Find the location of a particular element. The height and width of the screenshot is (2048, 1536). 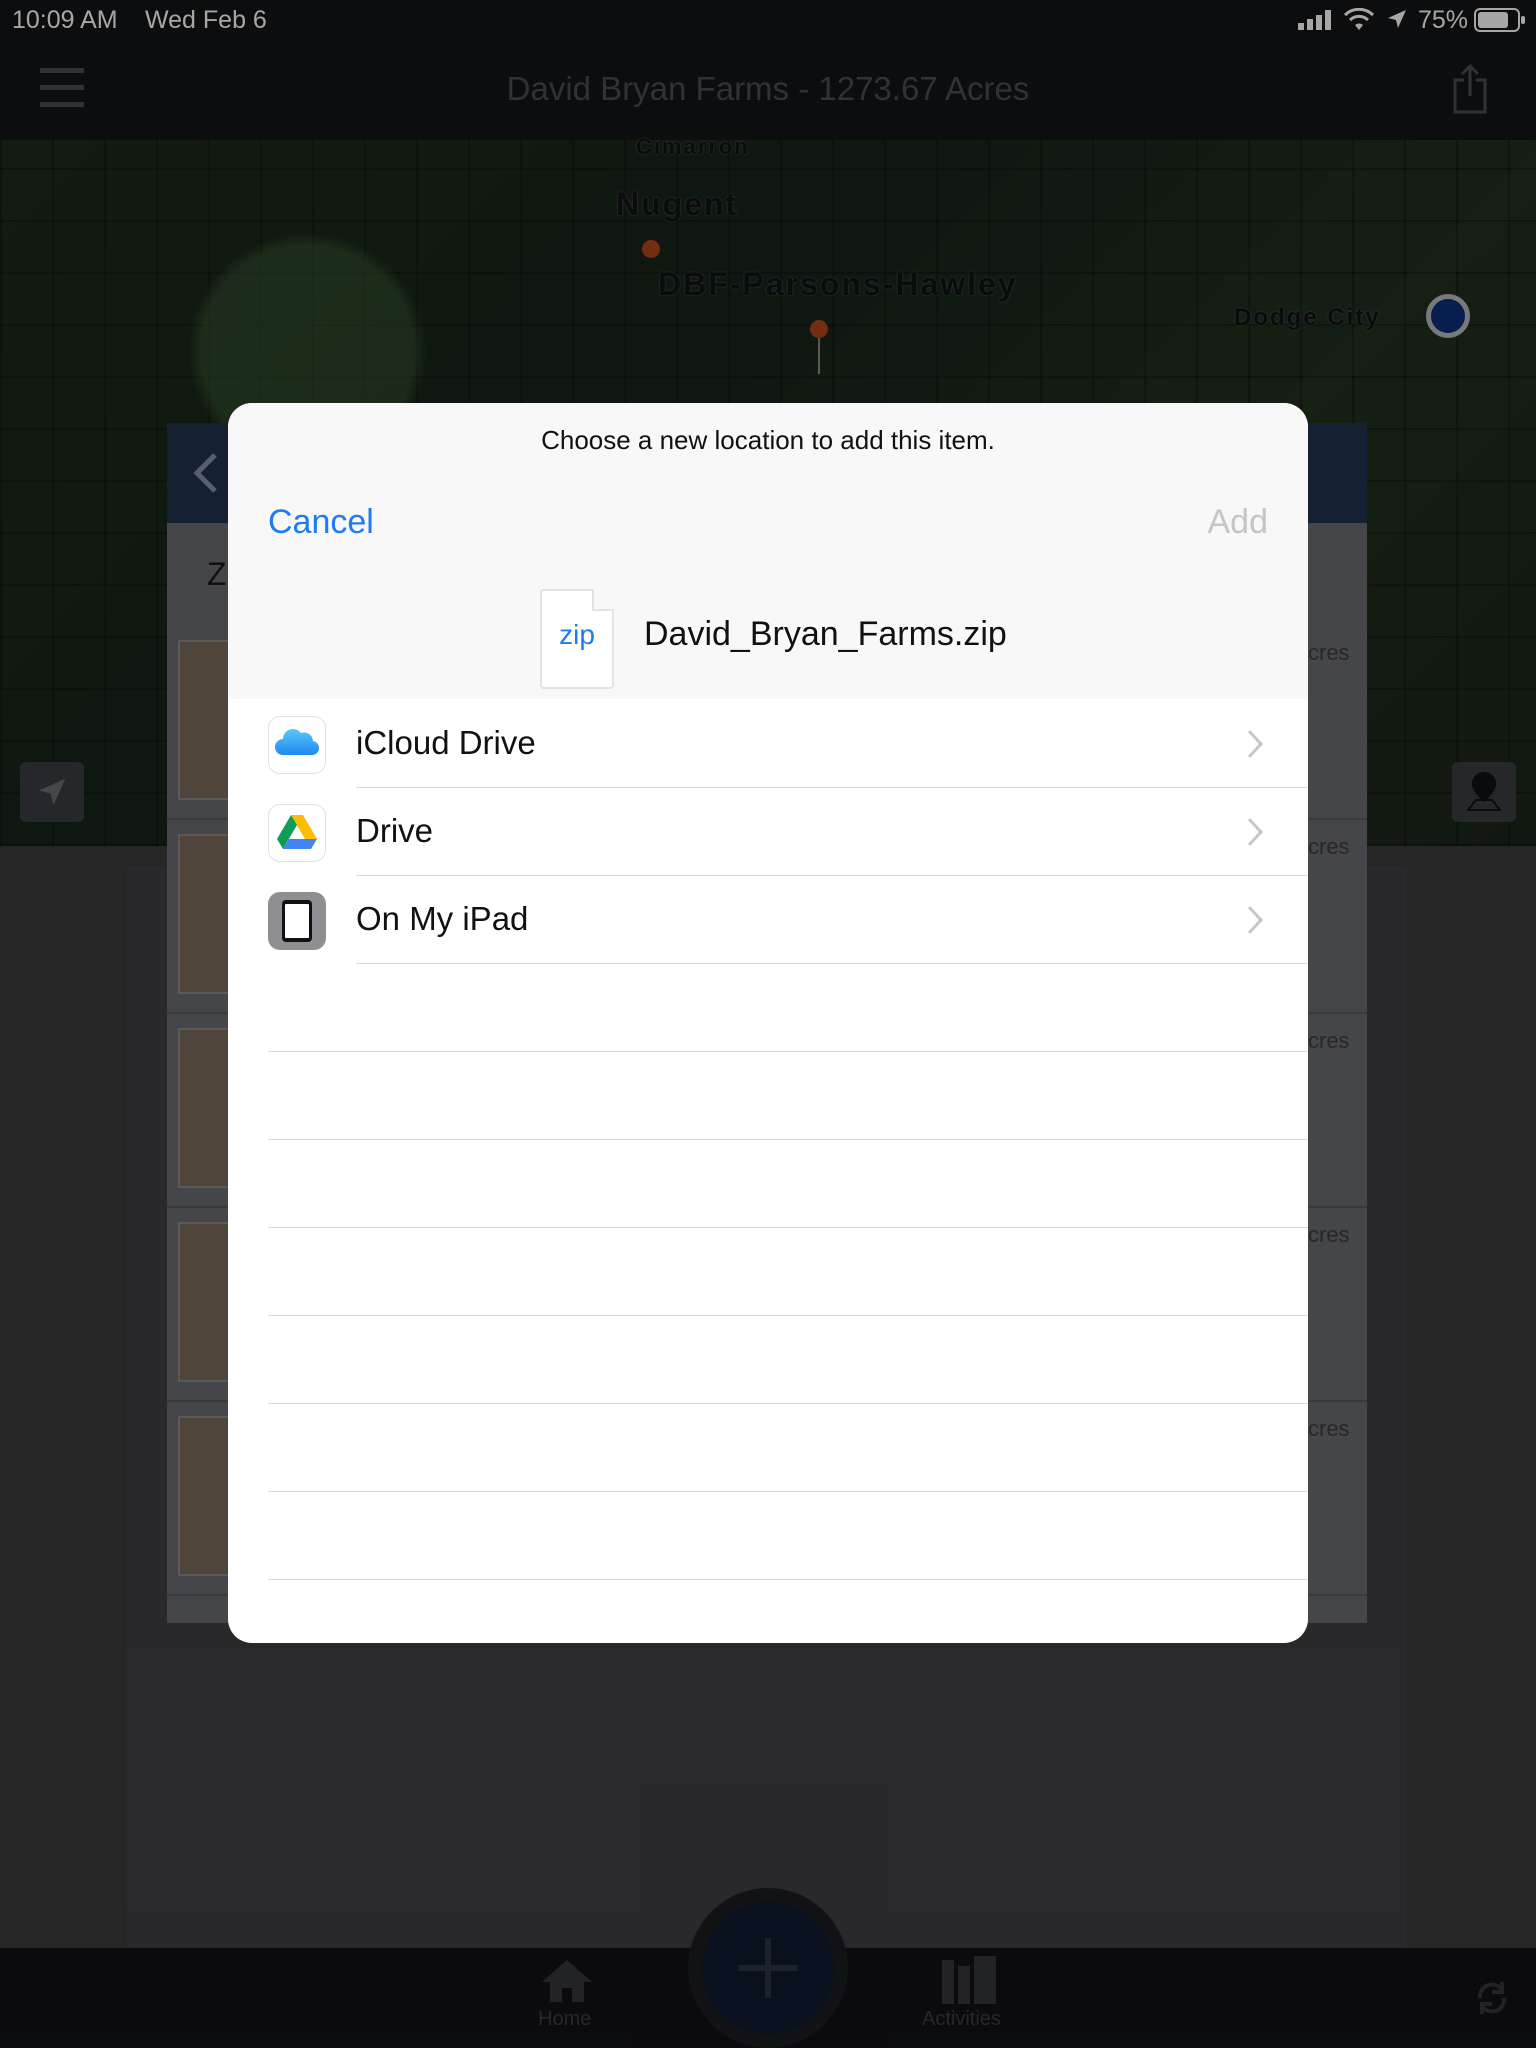

row-separator is located at coordinates (832, 963).